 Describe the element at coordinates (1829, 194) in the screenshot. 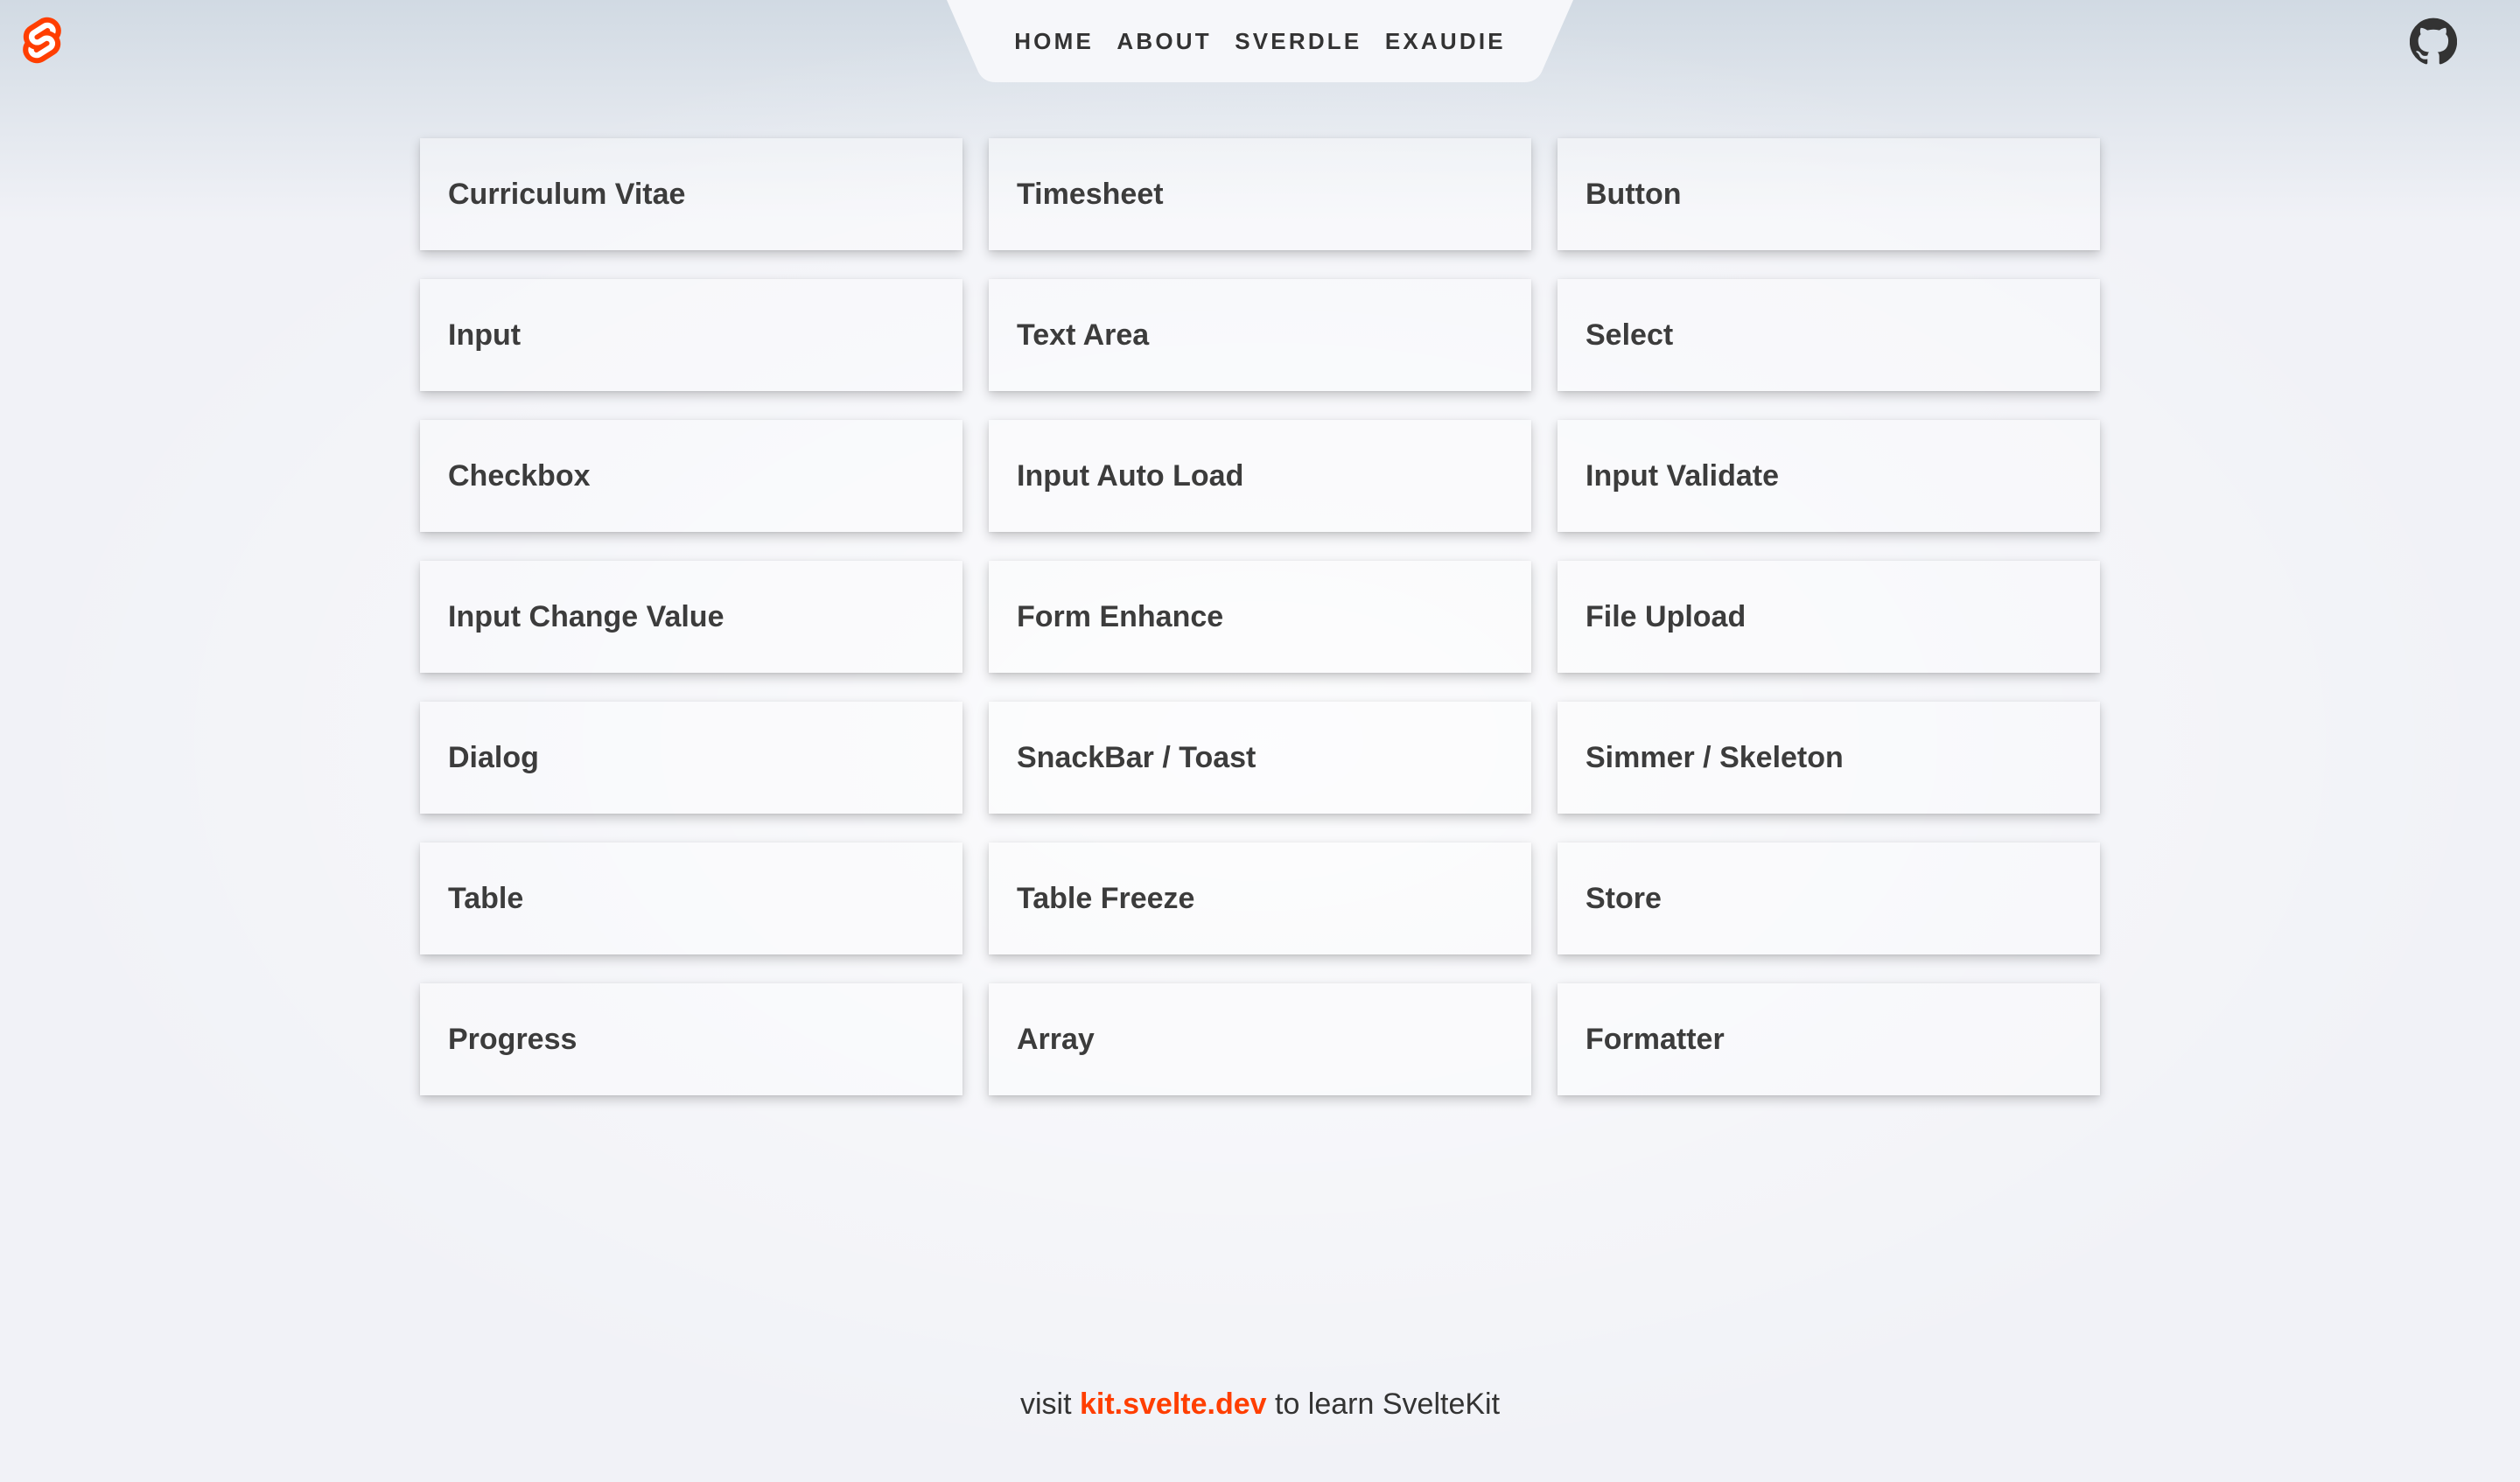

I see `card-button: Button` at that location.